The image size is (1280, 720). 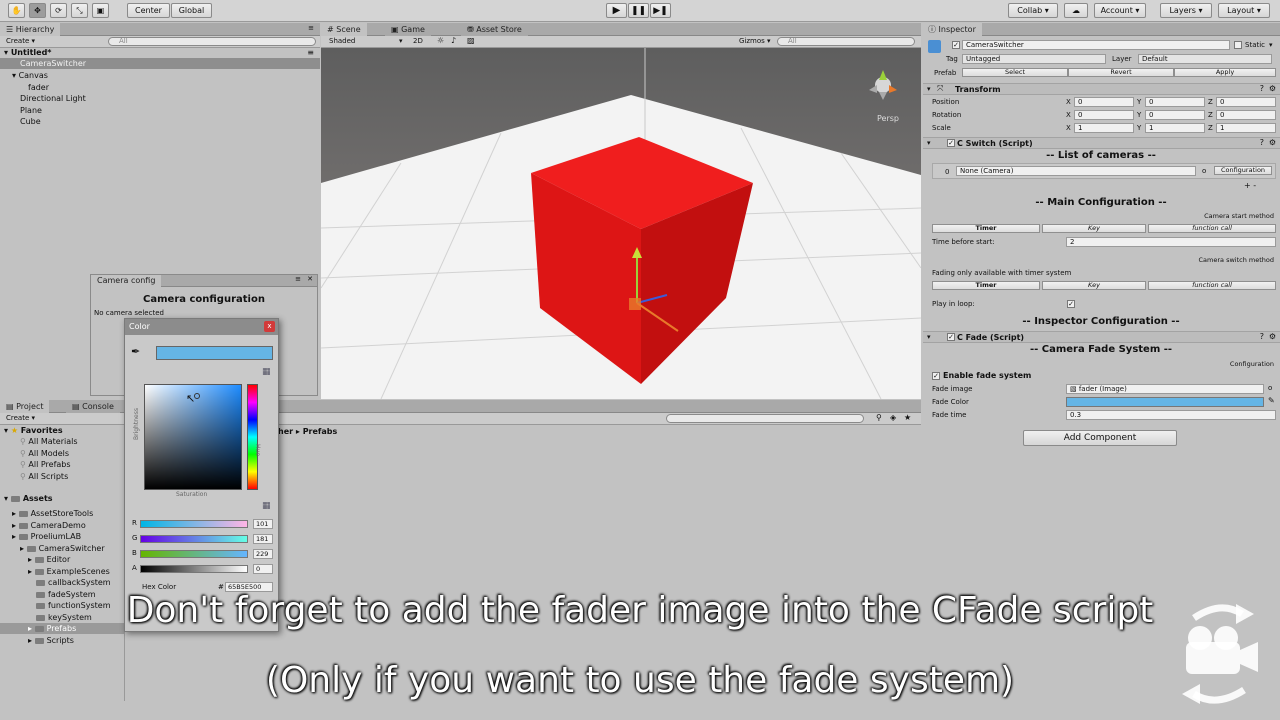 What do you see at coordinates (342, 41) in the screenshot?
I see `shading-dropdown: Shaded` at bounding box center [342, 41].